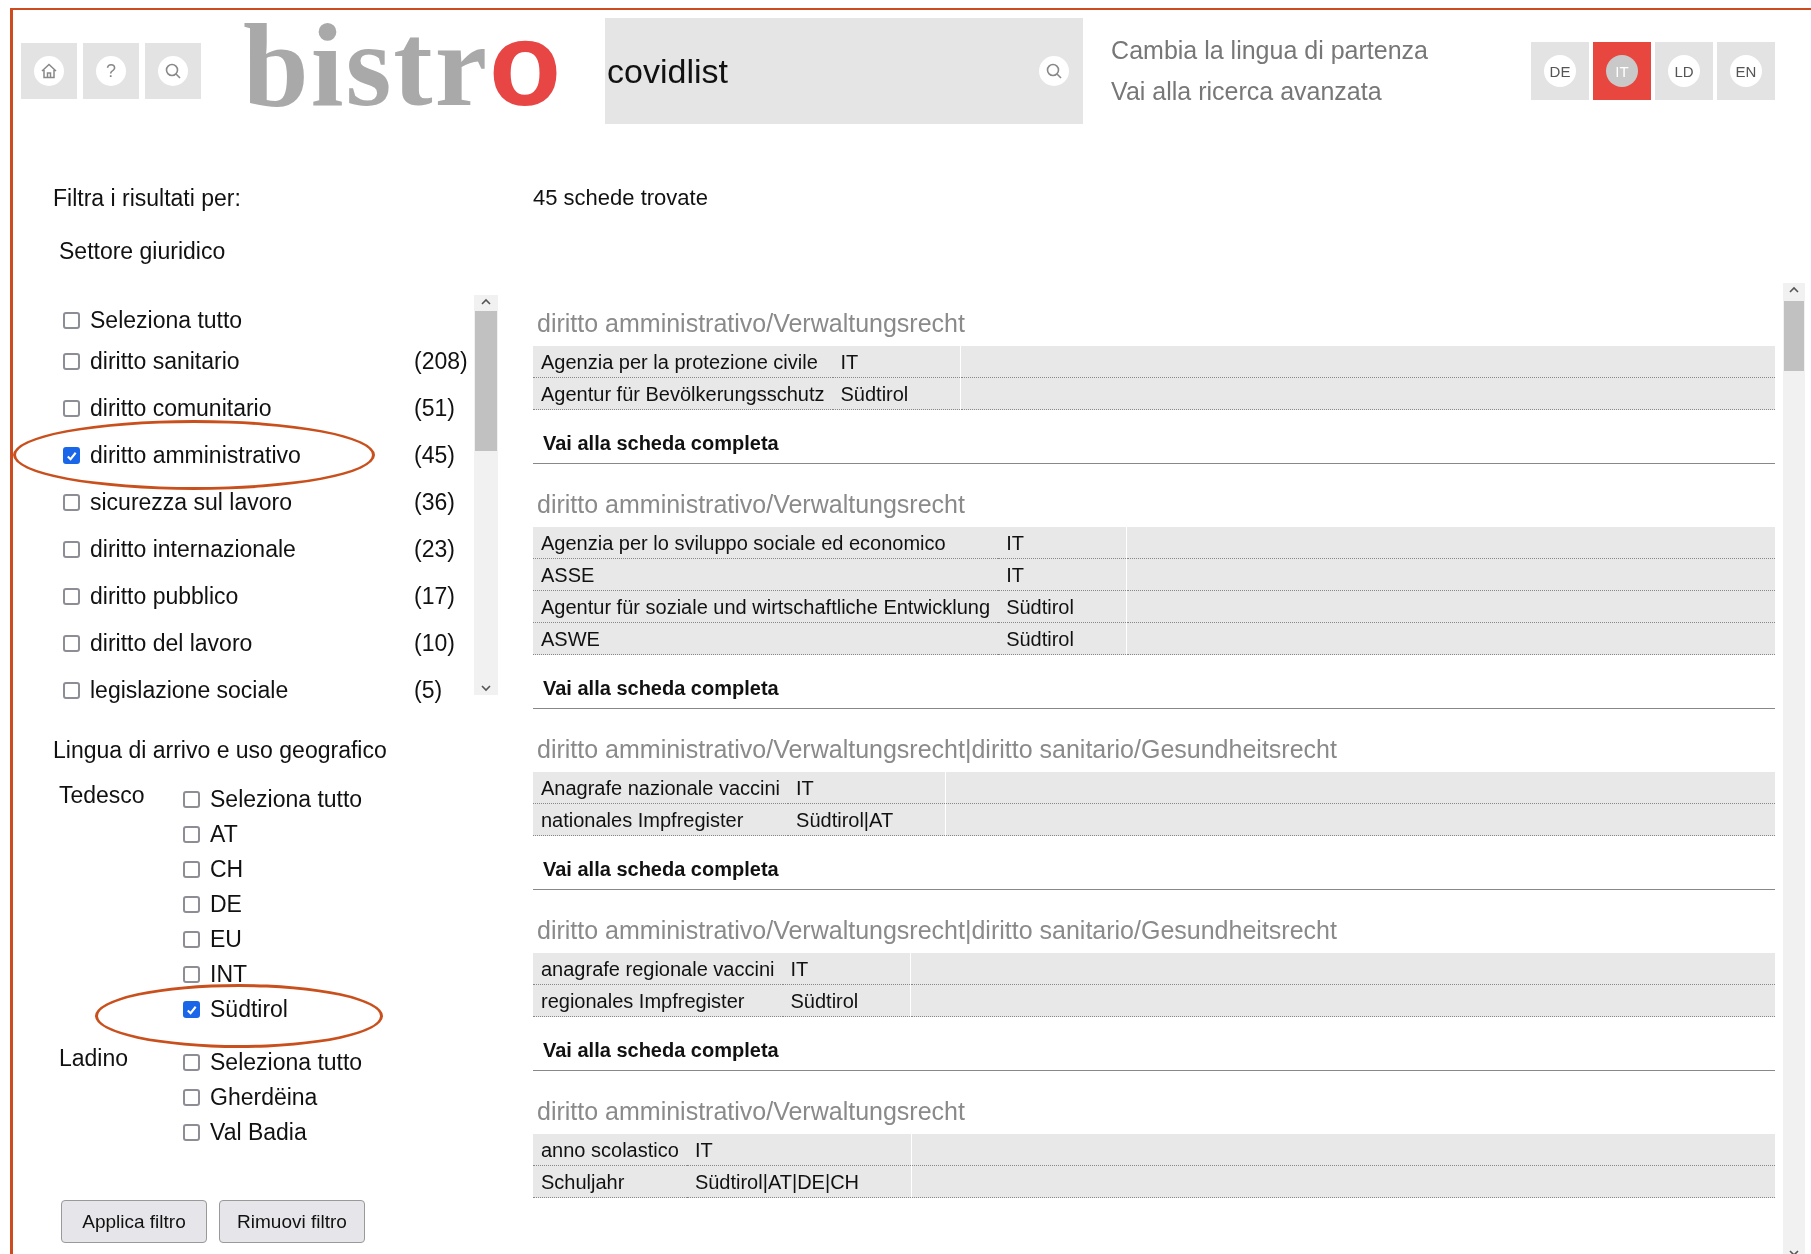 This screenshot has width=1811, height=1254. I want to click on count-label: (36), so click(435, 502).